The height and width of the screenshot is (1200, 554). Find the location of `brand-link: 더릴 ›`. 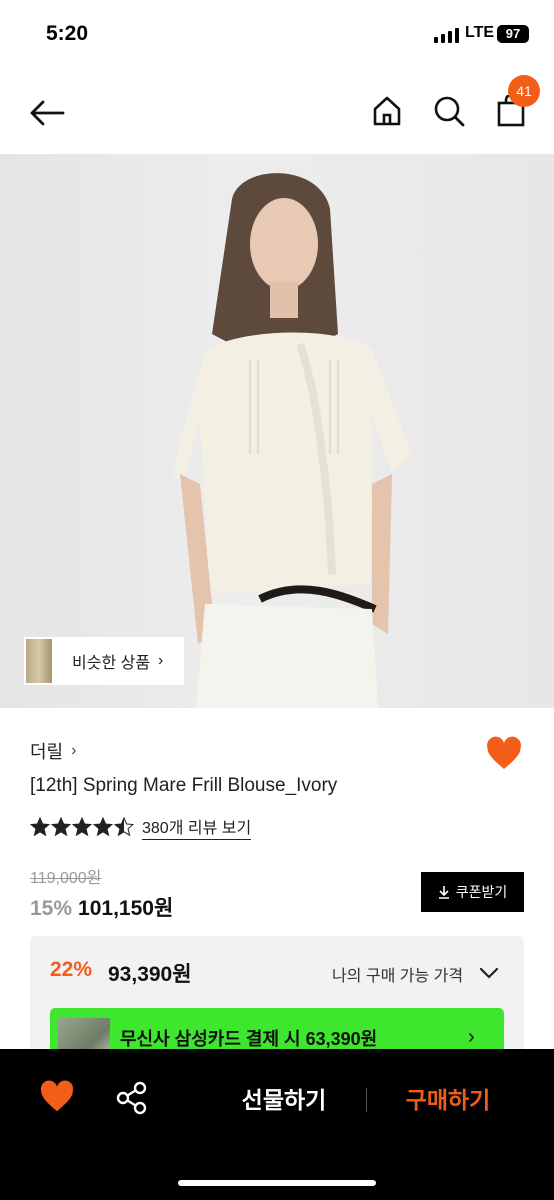

brand-link: 더릴 › is located at coordinates (53, 751).